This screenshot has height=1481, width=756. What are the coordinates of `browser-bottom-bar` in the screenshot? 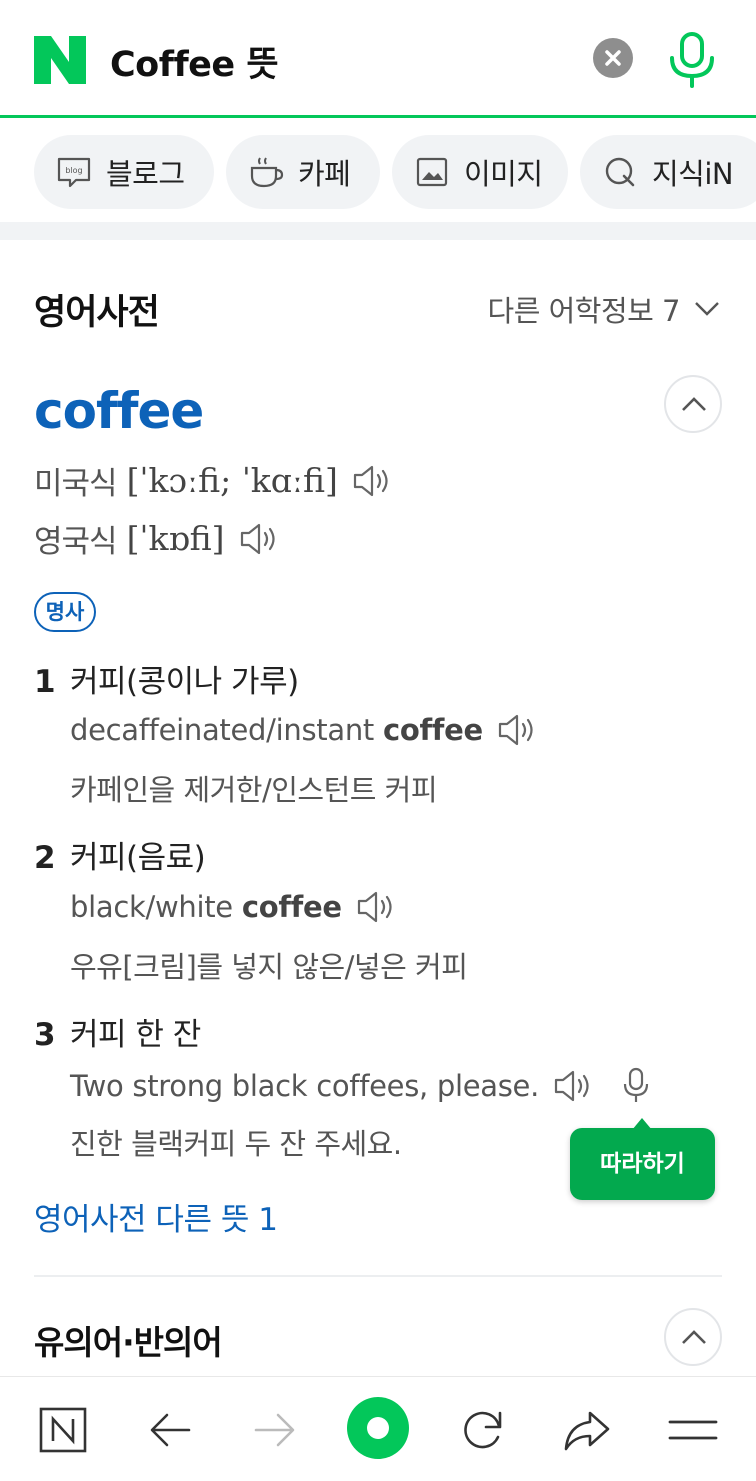 It's located at (378, 1428).